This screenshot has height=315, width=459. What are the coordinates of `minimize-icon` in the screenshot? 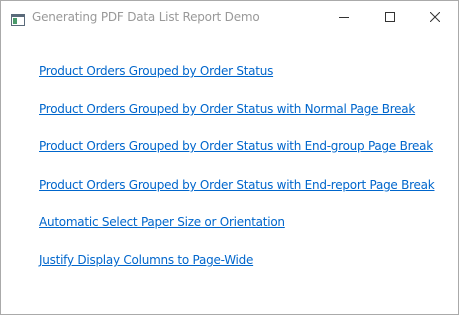 It's located at (344, 16).